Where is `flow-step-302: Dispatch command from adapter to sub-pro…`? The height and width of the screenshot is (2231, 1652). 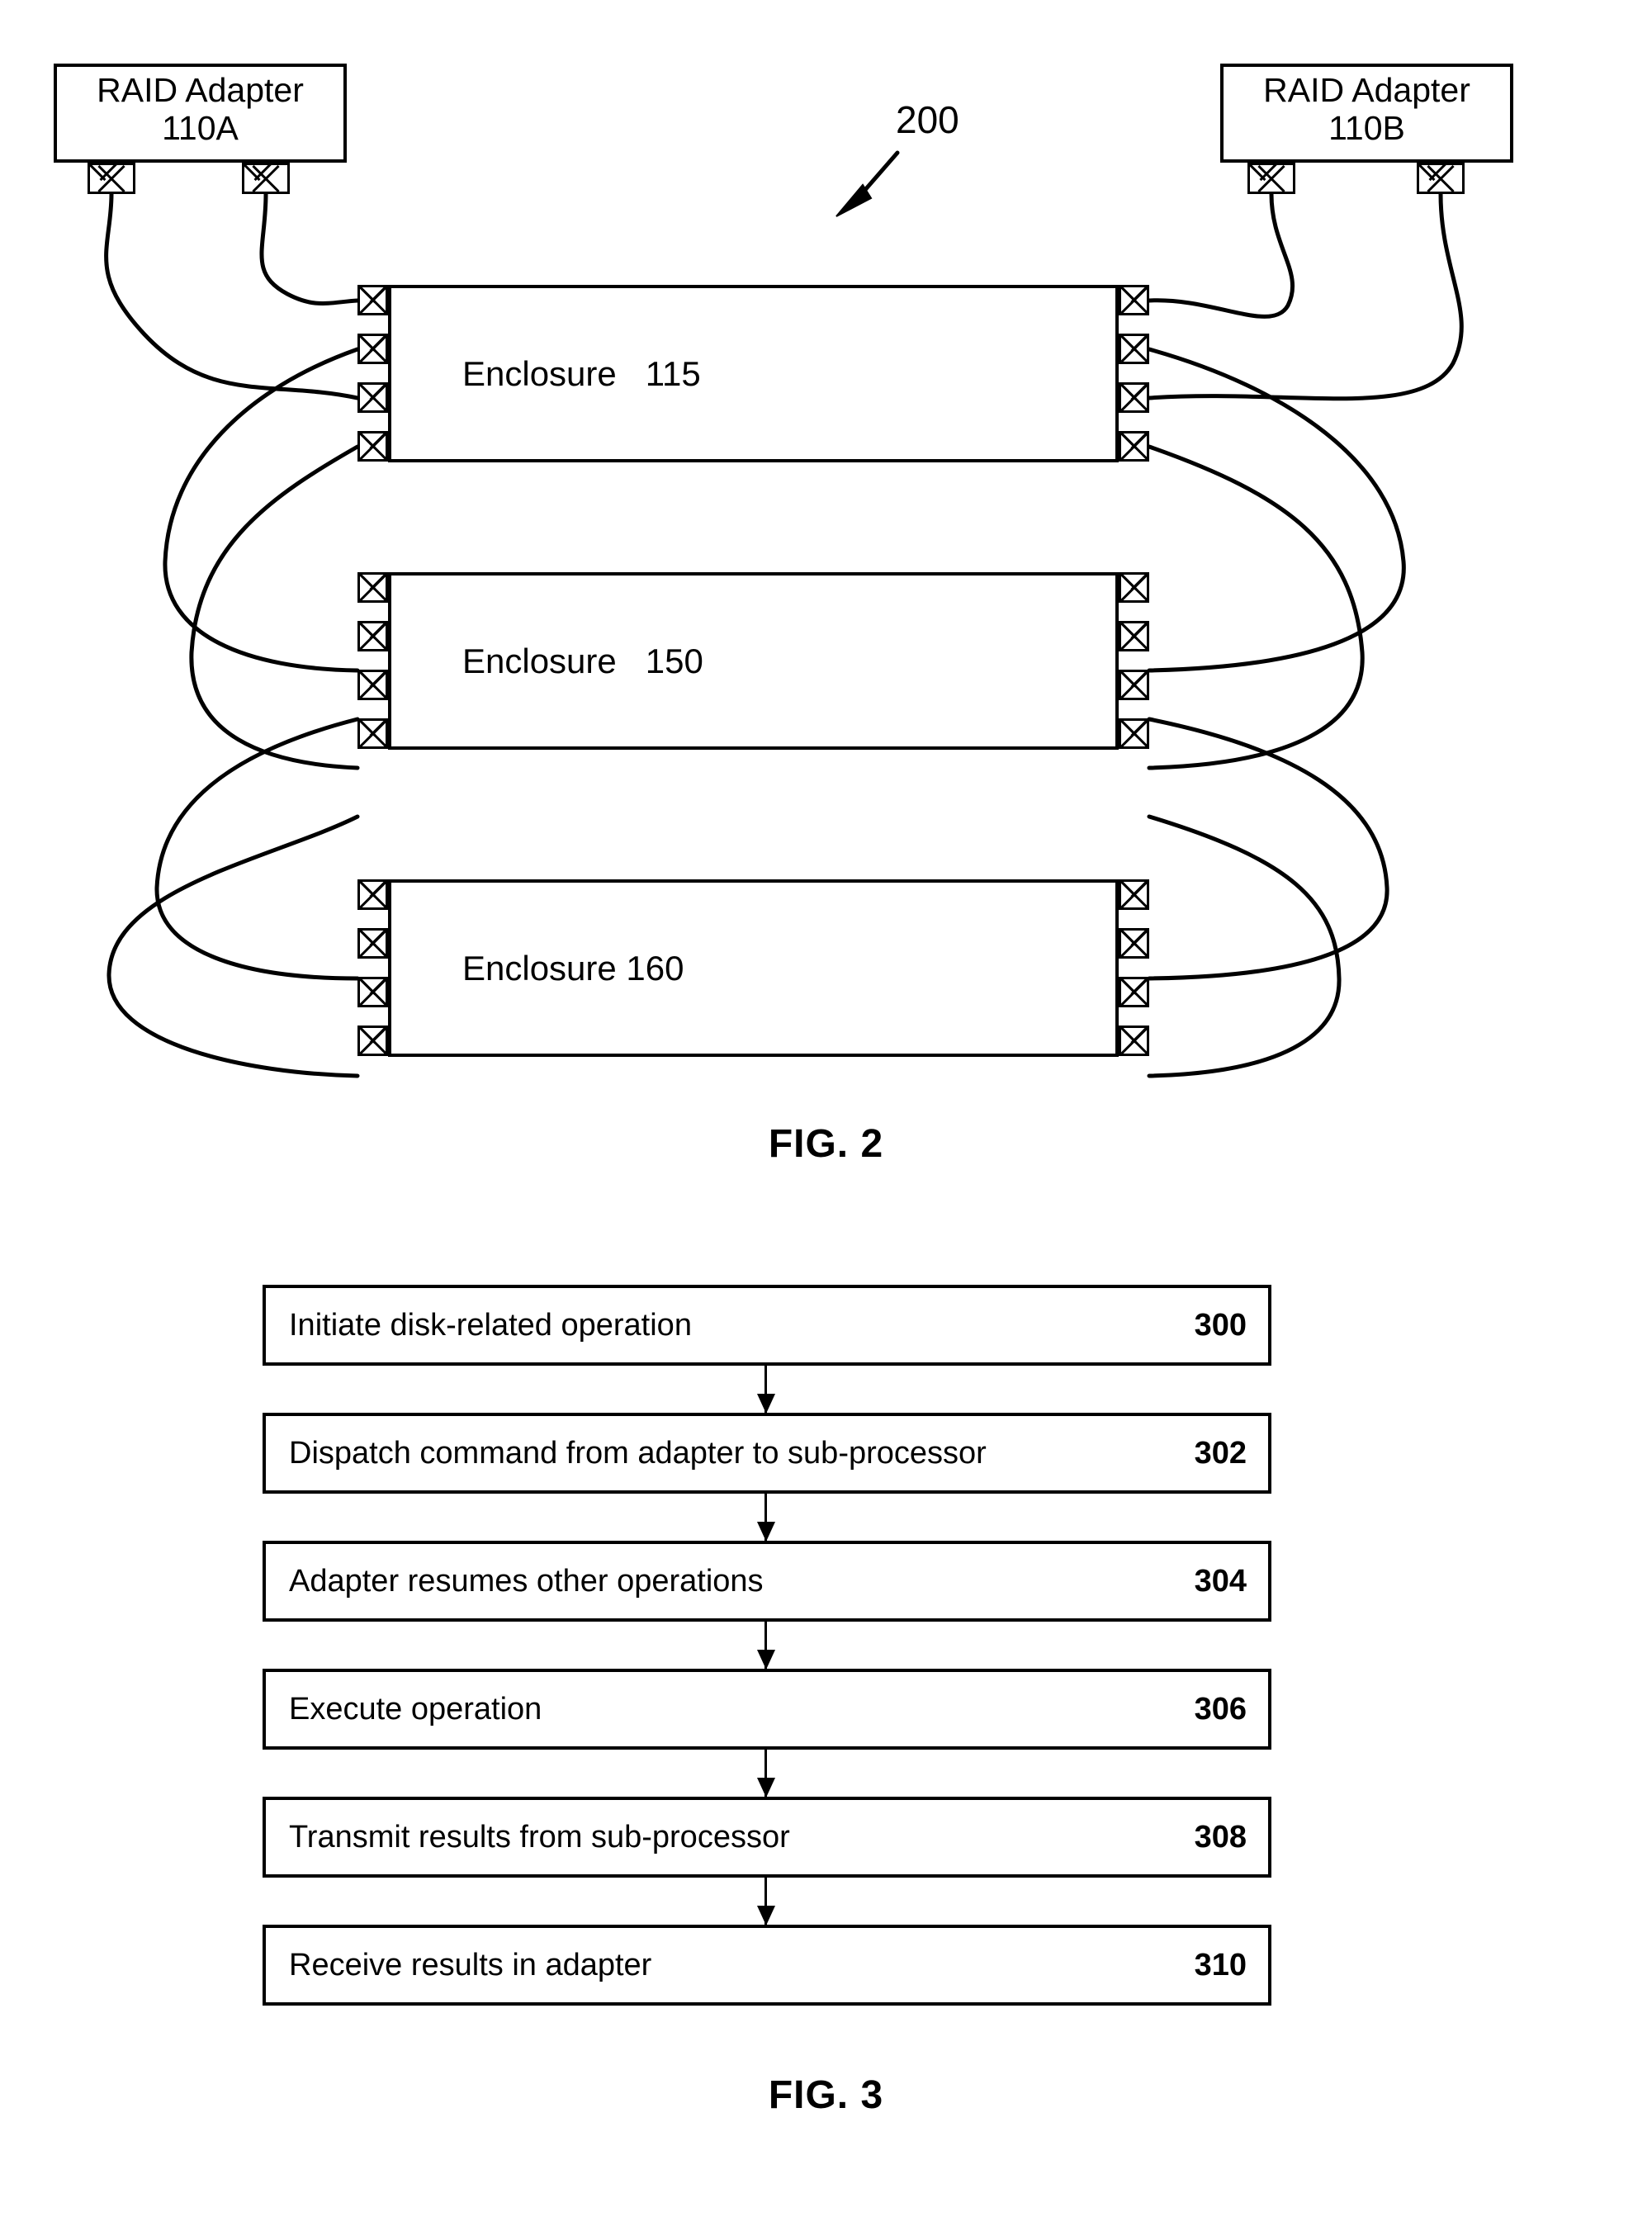 flow-step-302: Dispatch command from adapter to sub-pro… is located at coordinates (767, 1453).